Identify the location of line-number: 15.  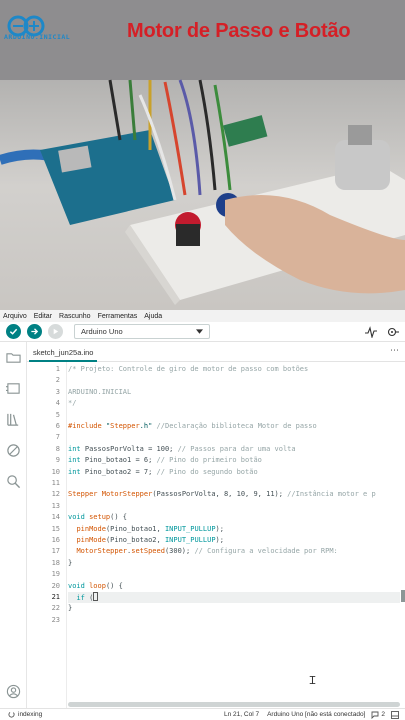
(55, 528).